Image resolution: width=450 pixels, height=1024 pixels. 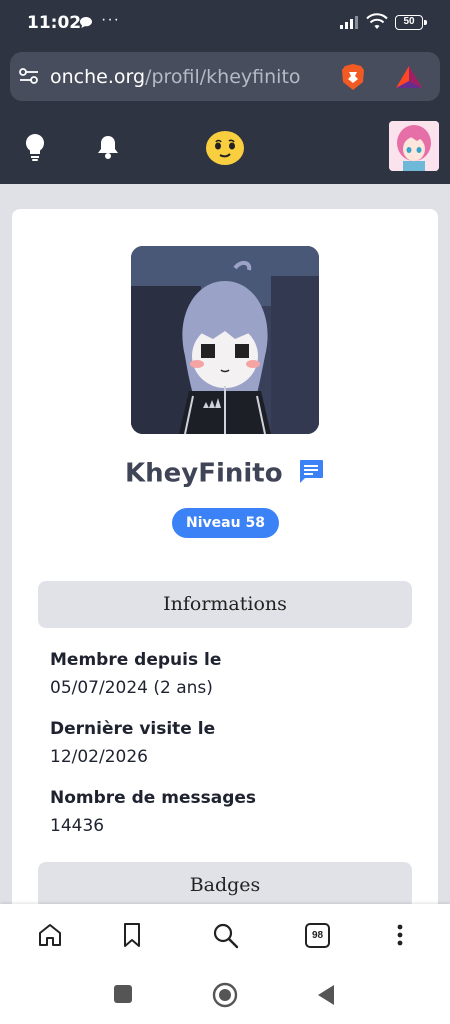 I want to click on signal-icon, so click(x=351, y=24).